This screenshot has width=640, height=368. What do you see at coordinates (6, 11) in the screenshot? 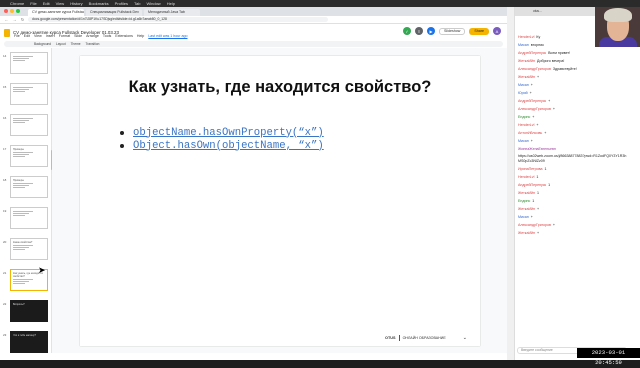
I see `close-window-button` at bounding box center [6, 11].